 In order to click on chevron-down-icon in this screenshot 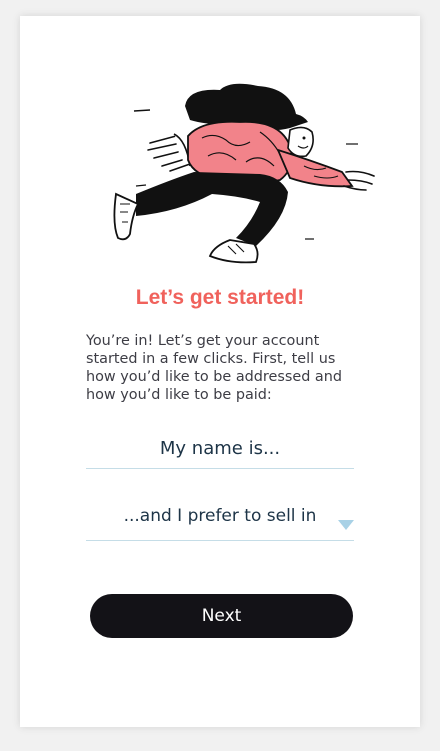, I will do `click(346, 525)`.